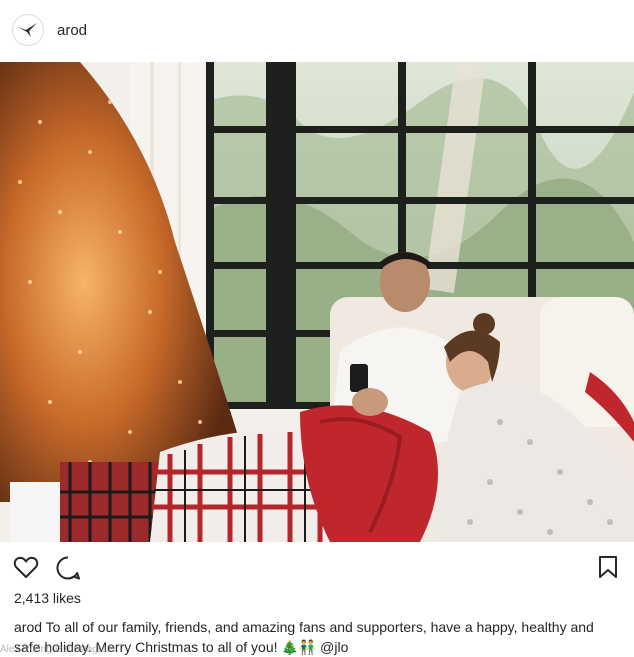 The height and width of the screenshot is (657, 634). What do you see at coordinates (72, 30) in the screenshot?
I see `post-username: arod` at bounding box center [72, 30].